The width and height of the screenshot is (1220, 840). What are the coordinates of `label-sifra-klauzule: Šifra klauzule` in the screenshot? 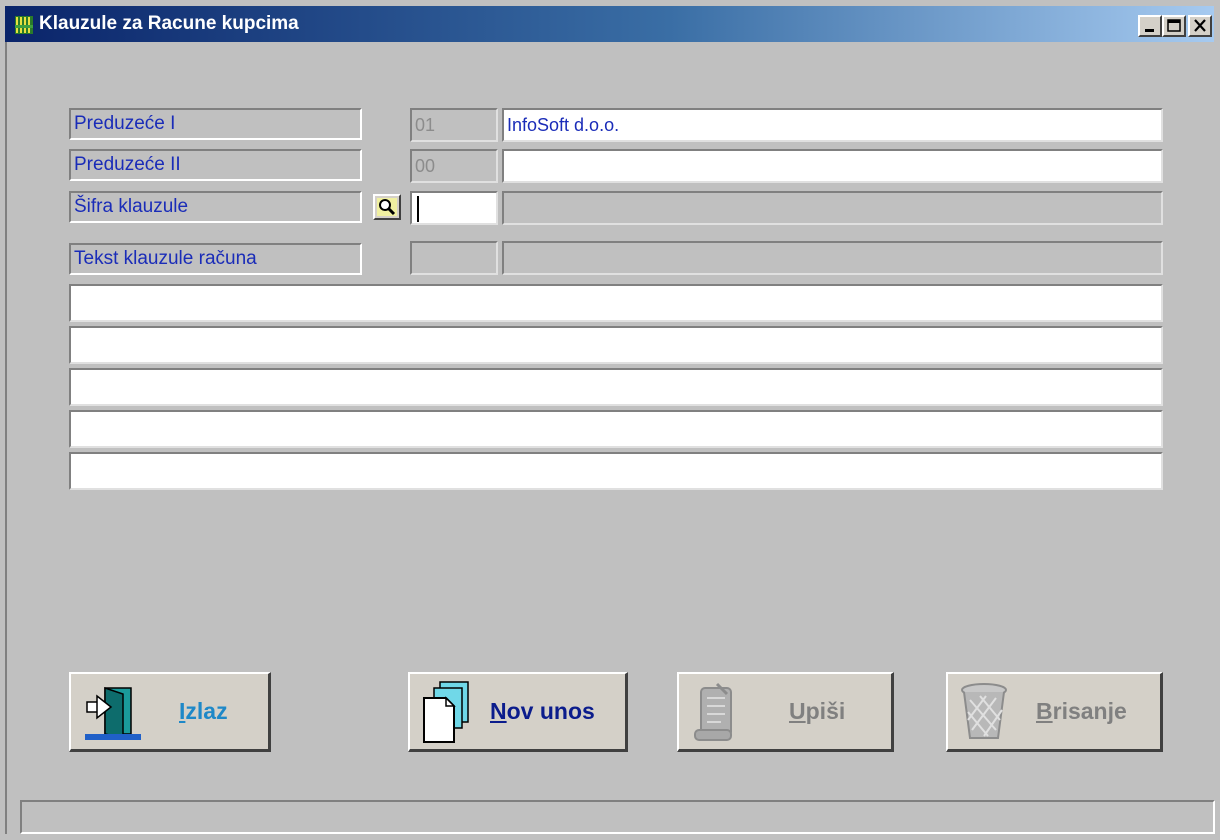 It's located at (215, 207).